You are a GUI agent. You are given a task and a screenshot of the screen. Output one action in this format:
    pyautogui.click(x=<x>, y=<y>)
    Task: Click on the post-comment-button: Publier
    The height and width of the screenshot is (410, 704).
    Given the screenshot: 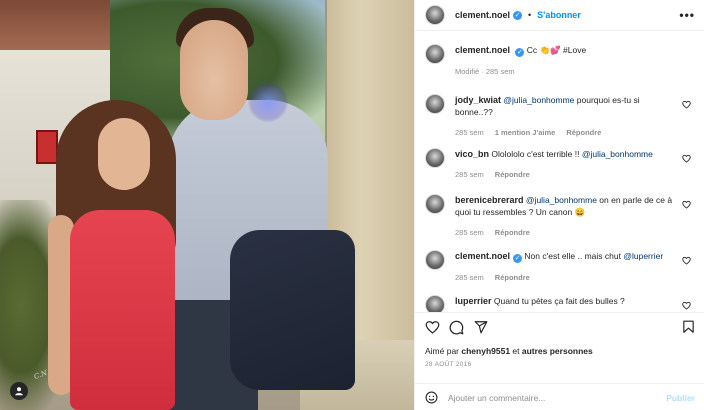 What is the action you would take?
    pyautogui.click(x=680, y=398)
    